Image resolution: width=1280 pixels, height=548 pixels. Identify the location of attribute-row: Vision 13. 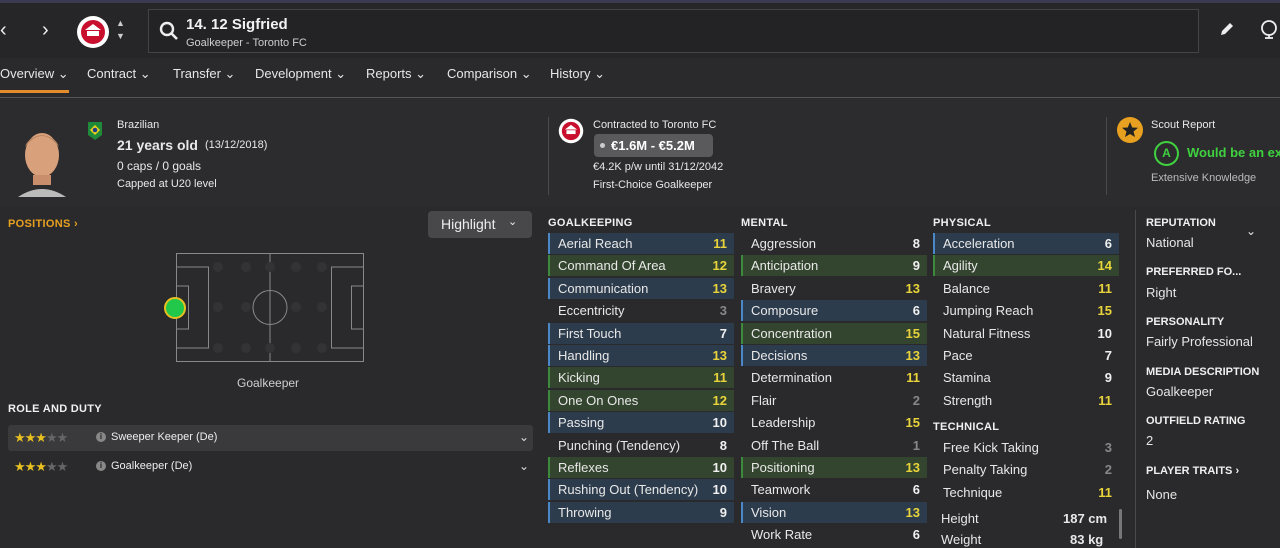
(834, 512).